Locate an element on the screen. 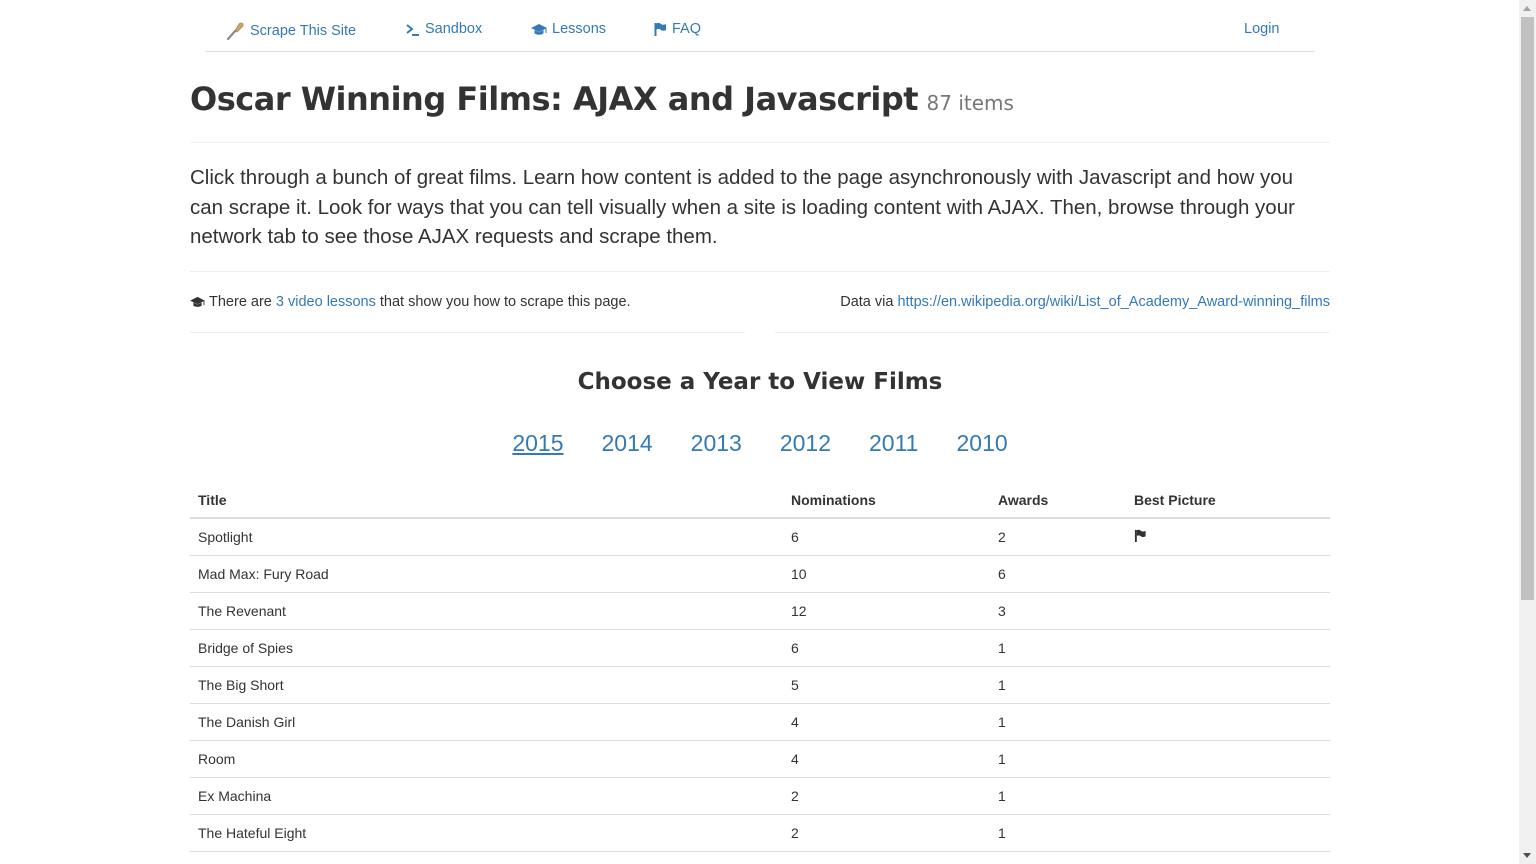 The width and height of the screenshot is (1536, 864). scroll-up-arrow is located at coordinates (1527, 8).